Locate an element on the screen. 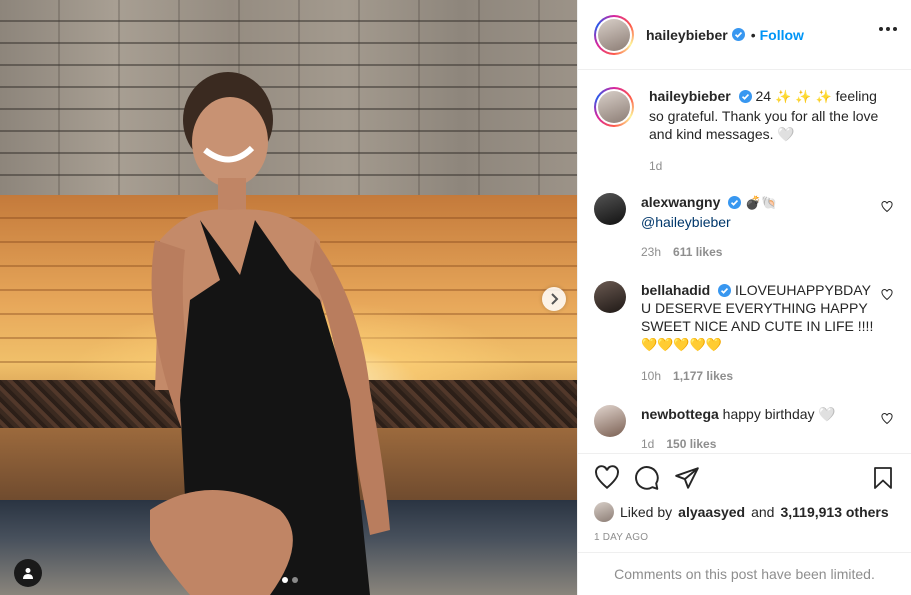 The image size is (911, 595). comment-time: 10h is located at coordinates (651, 376).